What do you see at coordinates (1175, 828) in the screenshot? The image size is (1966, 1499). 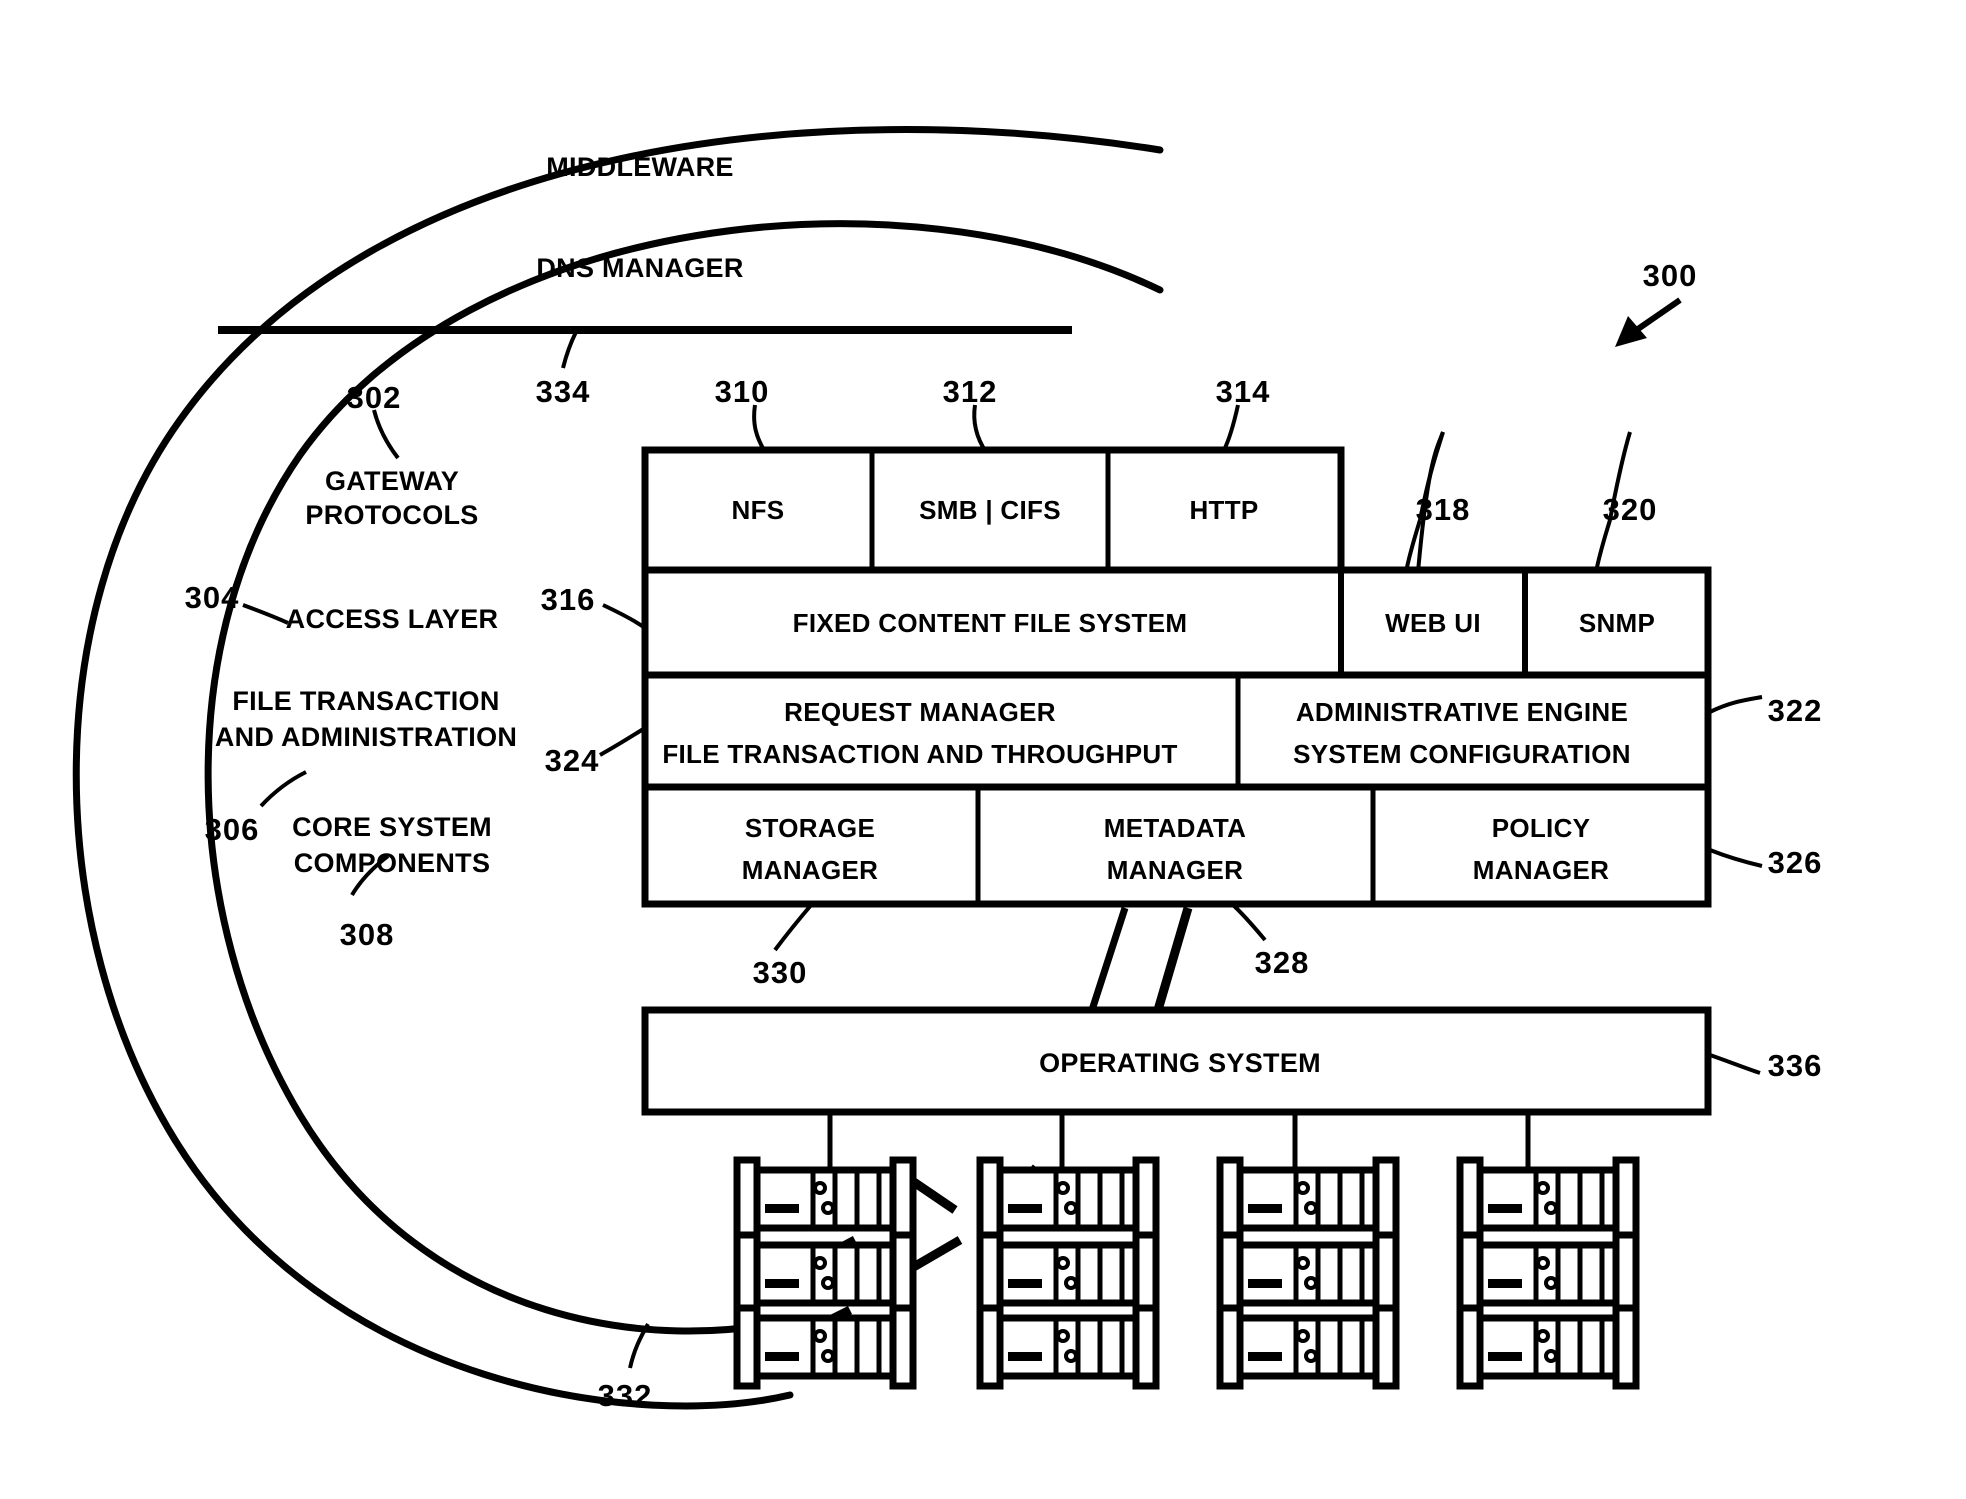 I see `metadata-manager-label-line1: METADATA` at bounding box center [1175, 828].